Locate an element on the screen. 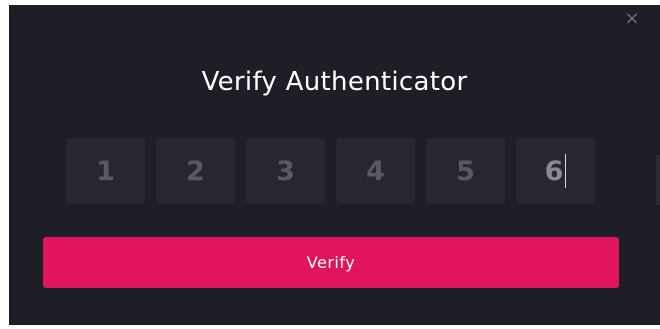 The image size is (660, 329). code-input-2: 2 is located at coordinates (195, 171).